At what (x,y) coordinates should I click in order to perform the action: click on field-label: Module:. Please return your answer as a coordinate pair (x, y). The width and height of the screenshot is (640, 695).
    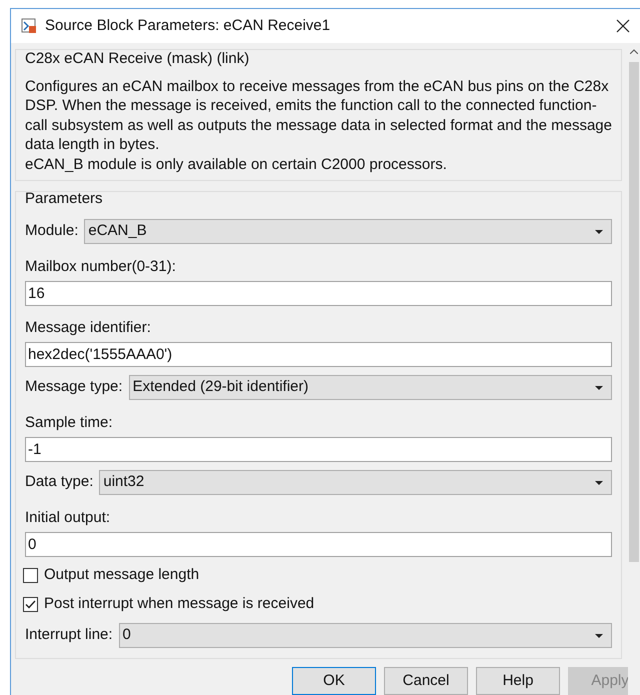
    Looking at the image, I should click on (51, 231).